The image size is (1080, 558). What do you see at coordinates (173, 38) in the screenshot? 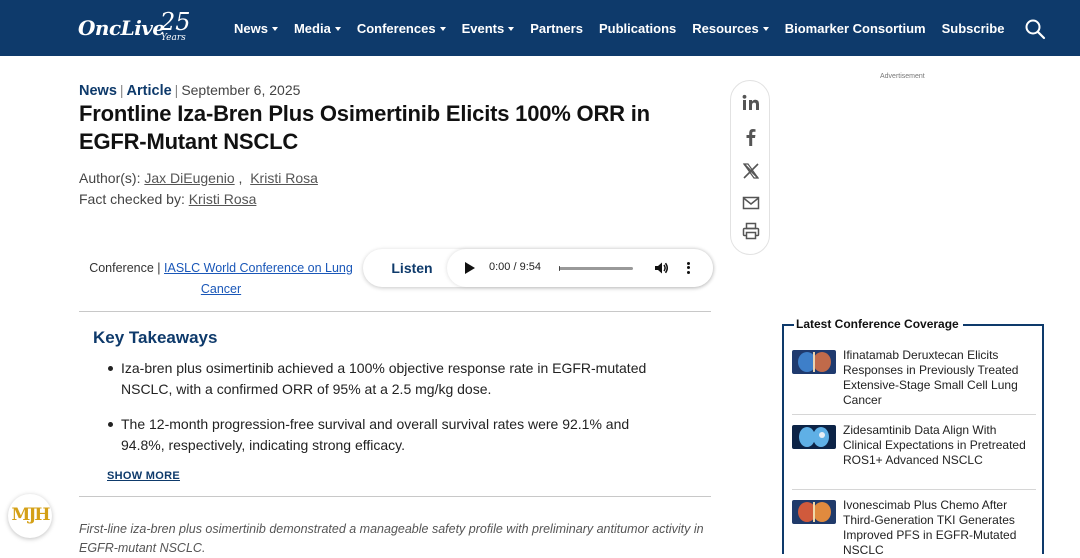
I see `logo-years-text: Years` at bounding box center [173, 38].